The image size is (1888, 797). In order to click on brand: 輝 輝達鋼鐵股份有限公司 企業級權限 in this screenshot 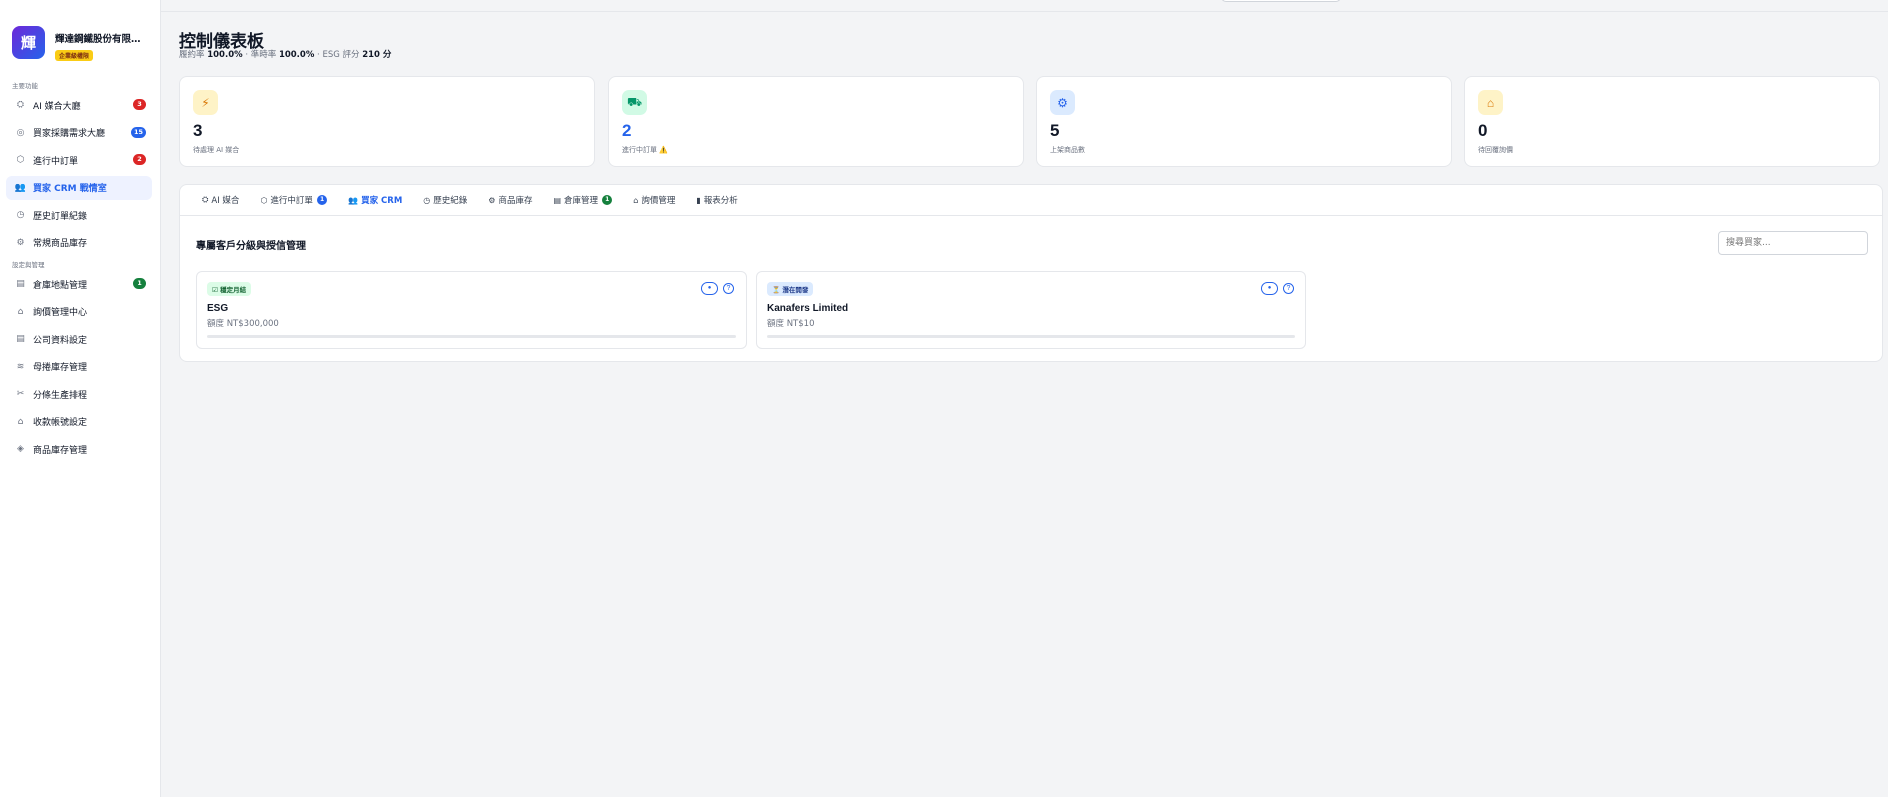, I will do `click(80, 35)`.